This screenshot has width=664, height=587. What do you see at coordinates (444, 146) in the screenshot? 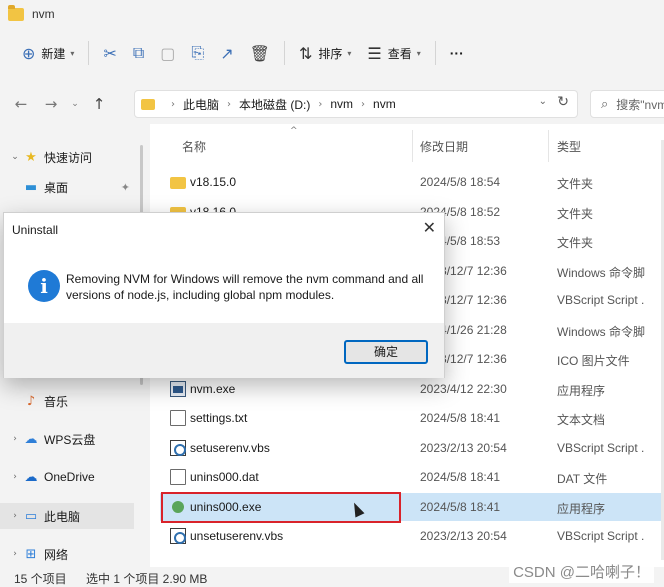
I see `column-header-date: 修改日期` at bounding box center [444, 146].